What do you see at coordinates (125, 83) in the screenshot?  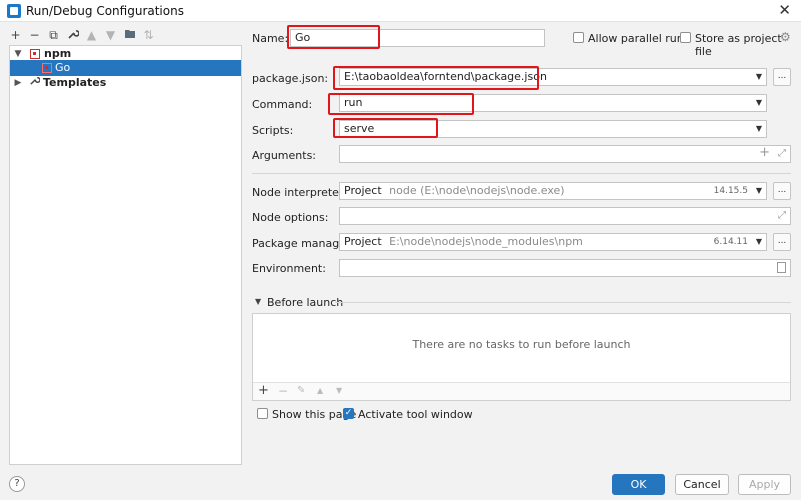 I see `tree-item-templates: ▶ Templates` at bounding box center [125, 83].